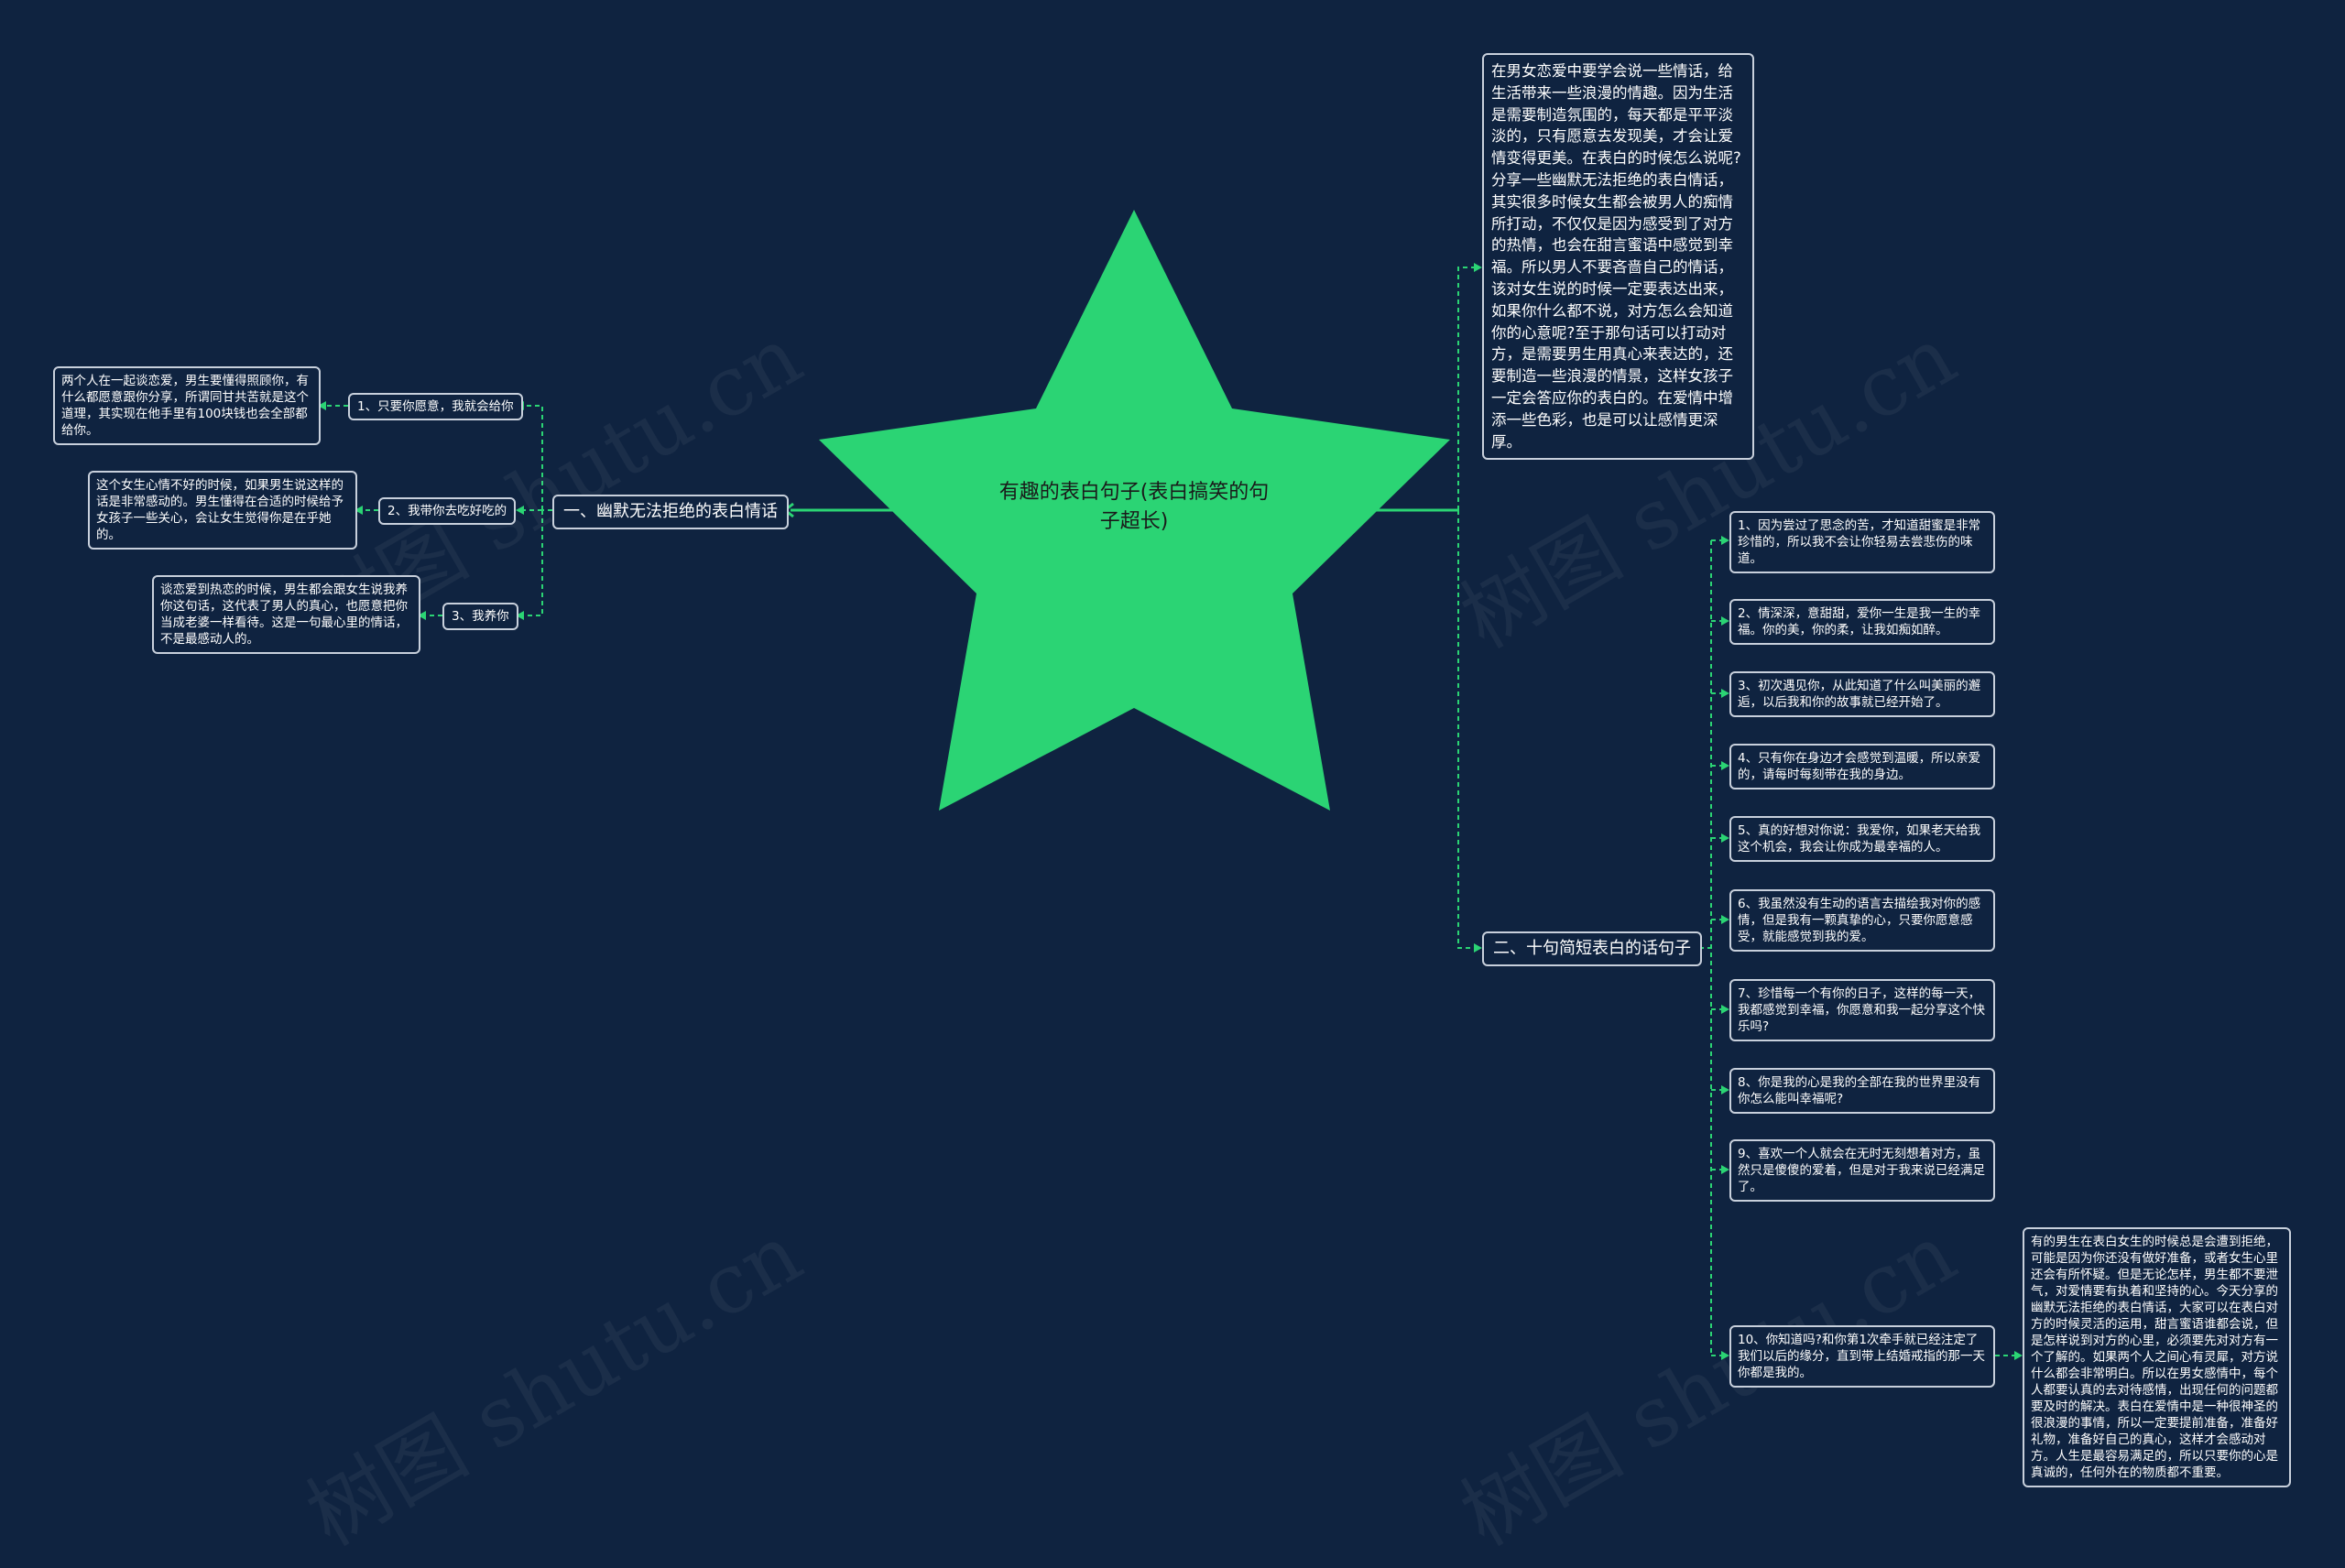 Image resolution: width=2345 pixels, height=1568 pixels. What do you see at coordinates (1862, 694) in the screenshot?
I see `right-item-3: 3、初次遇见你，从此知道了什么叫美丽的邂逅，以后我和你的故事就已经开始了。` at bounding box center [1862, 694].